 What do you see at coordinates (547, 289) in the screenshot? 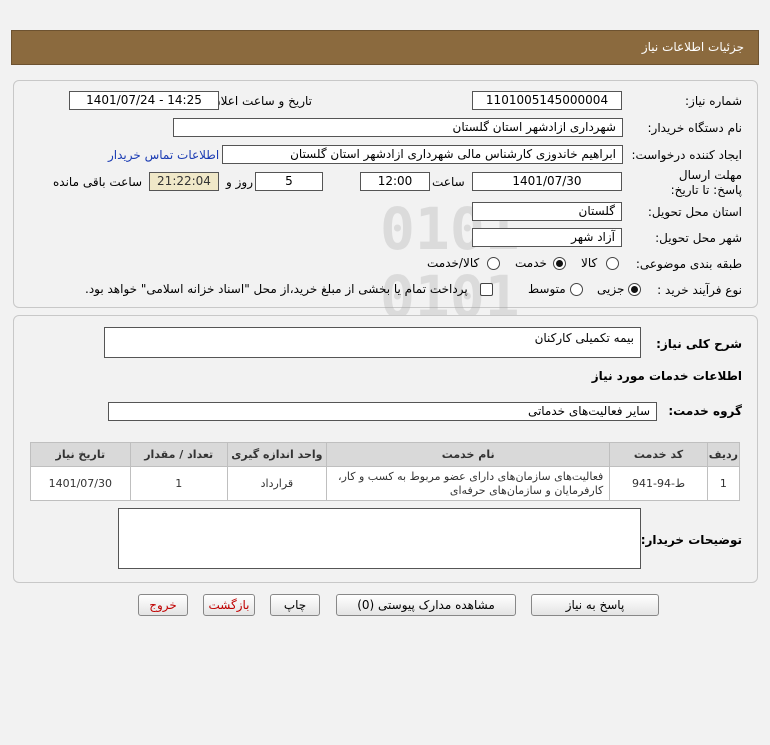
I see `process-option-medium: متوسط` at bounding box center [547, 289].